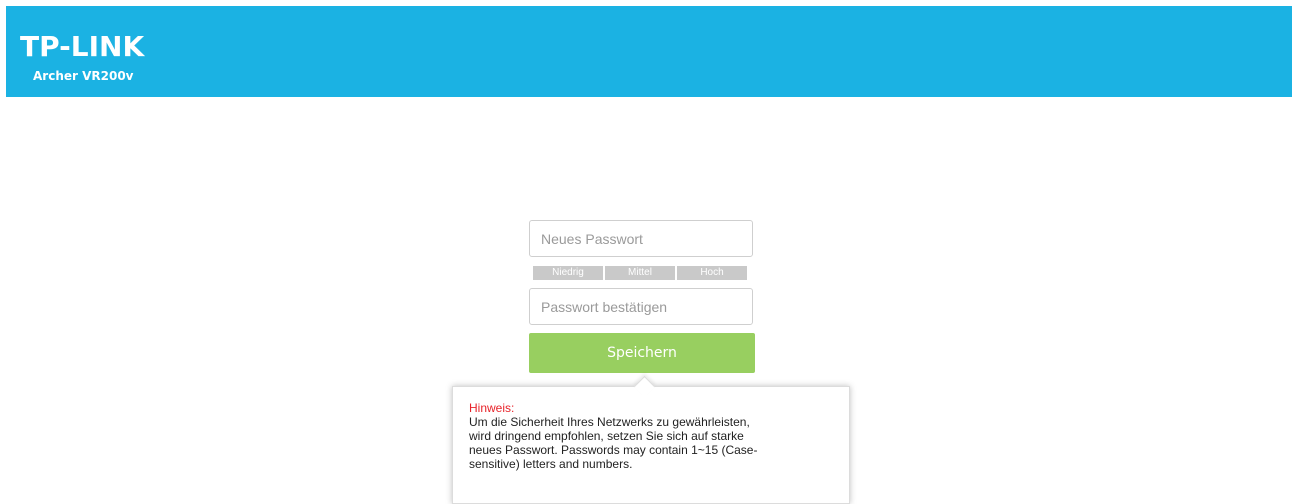  Describe the element at coordinates (642, 353) in the screenshot. I see `save-button: Speichern` at that location.